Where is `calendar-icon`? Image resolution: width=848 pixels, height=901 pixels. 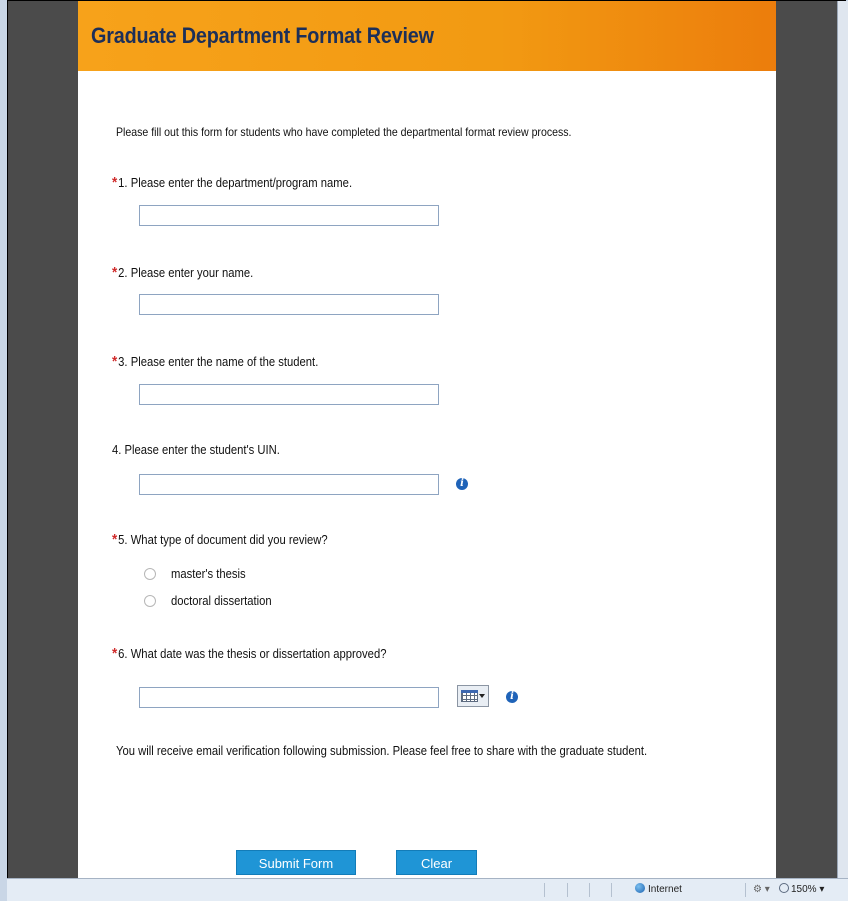
calendar-icon is located at coordinates (469, 696).